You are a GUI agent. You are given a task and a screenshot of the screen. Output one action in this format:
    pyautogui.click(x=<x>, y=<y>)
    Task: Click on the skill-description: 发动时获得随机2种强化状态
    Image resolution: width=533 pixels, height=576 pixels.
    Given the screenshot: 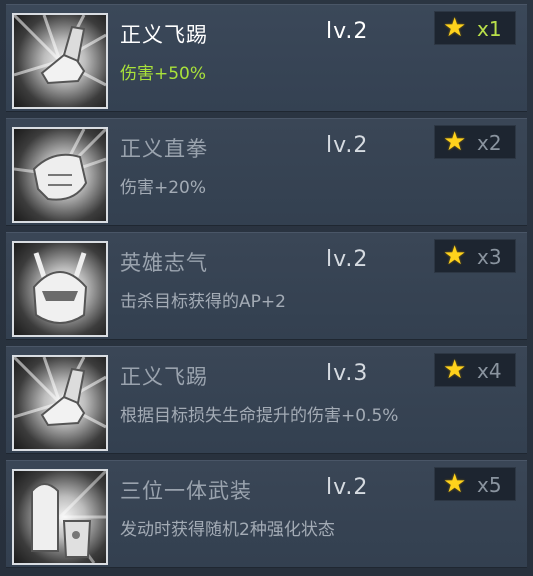 What is the action you would take?
    pyautogui.click(x=227, y=530)
    